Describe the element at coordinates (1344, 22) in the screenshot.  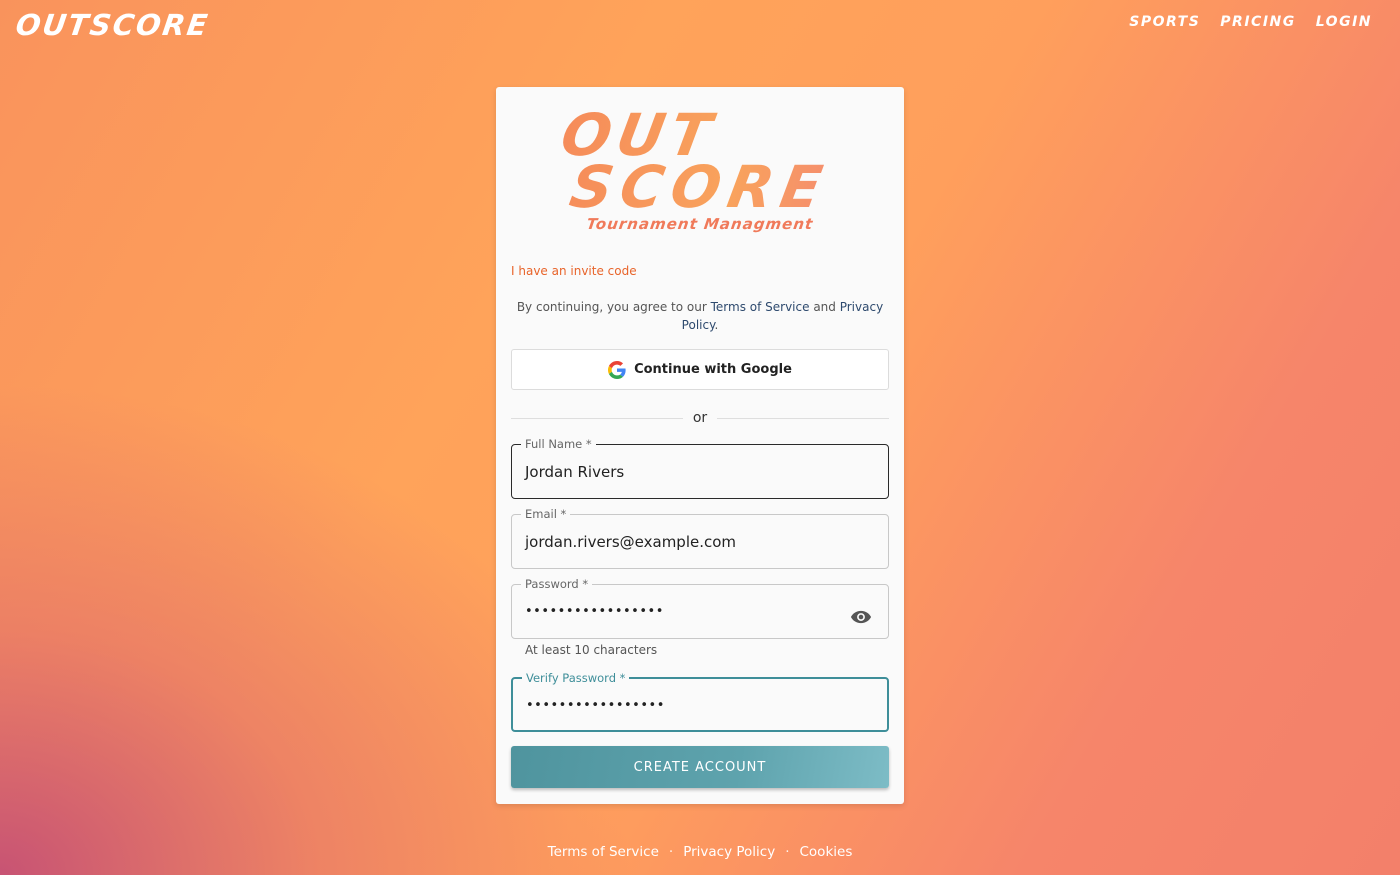
I see `nav-login: LOGIN` at that location.